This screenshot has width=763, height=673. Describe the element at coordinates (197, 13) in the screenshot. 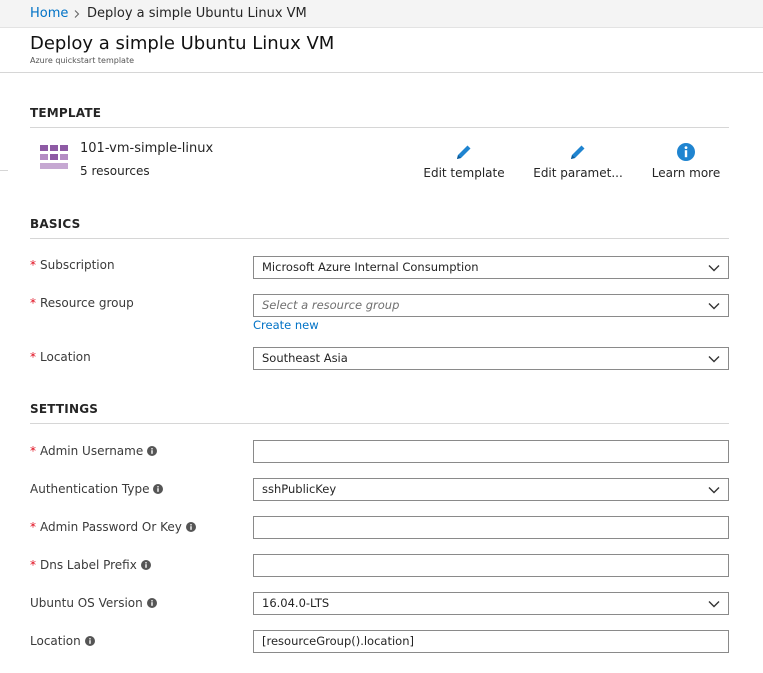

I see `breadcrumb-current: Deploy a simple Ubuntu Linux VM` at that location.